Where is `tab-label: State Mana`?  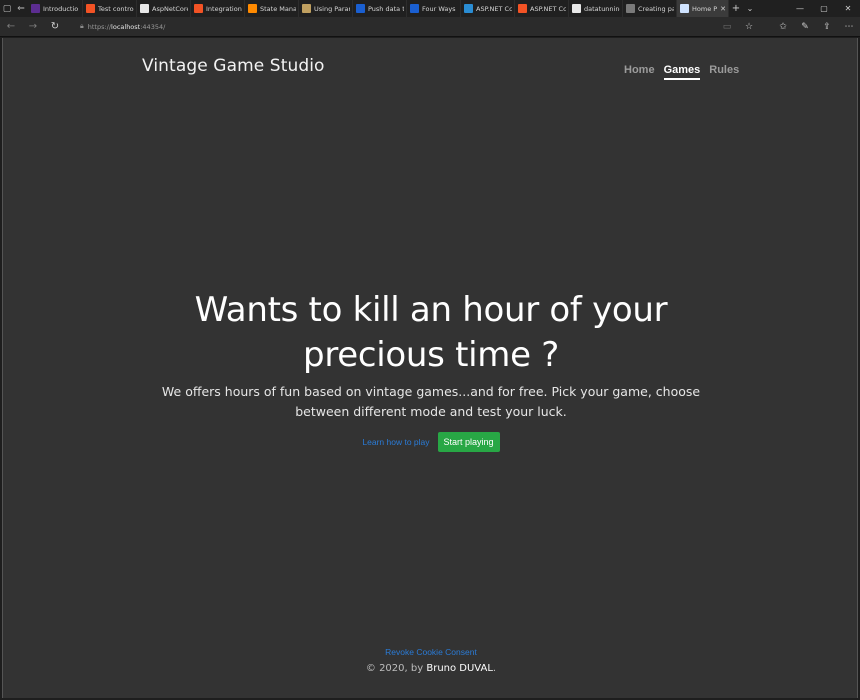 tab-label: State Mana is located at coordinates (278, 8).